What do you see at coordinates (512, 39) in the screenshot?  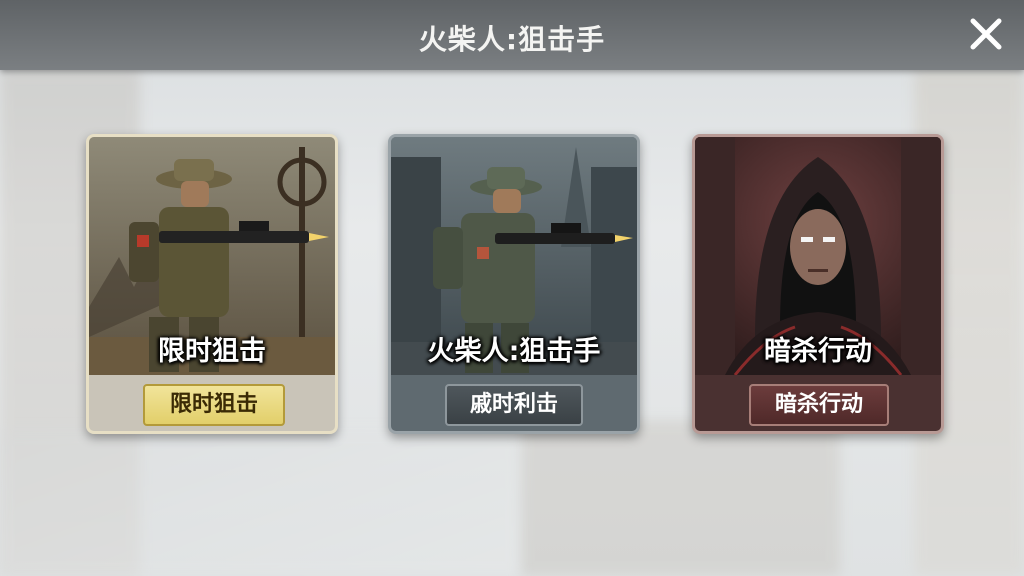 I see `page-title: 火柴人:狙击手` at bounding box center [512, 39].